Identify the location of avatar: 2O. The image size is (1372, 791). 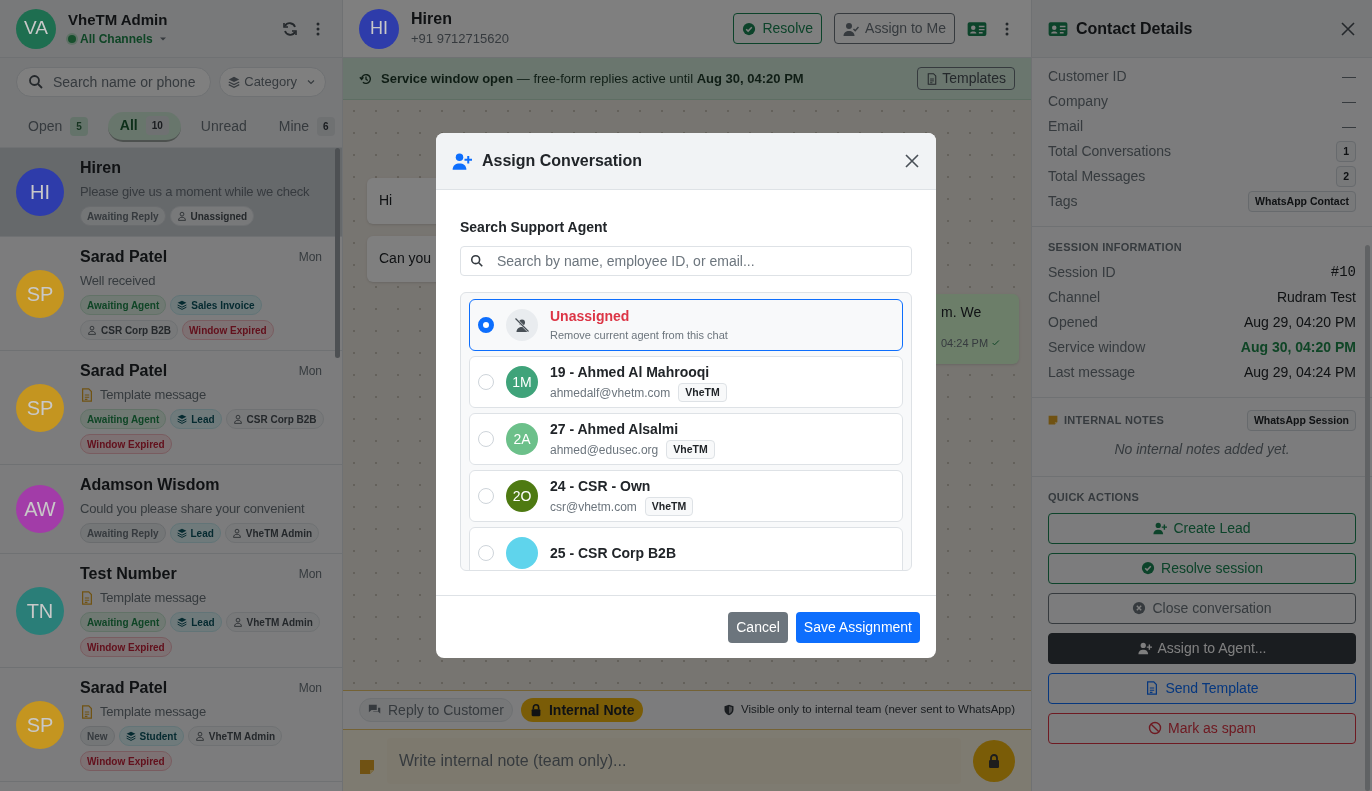
(522, 496).